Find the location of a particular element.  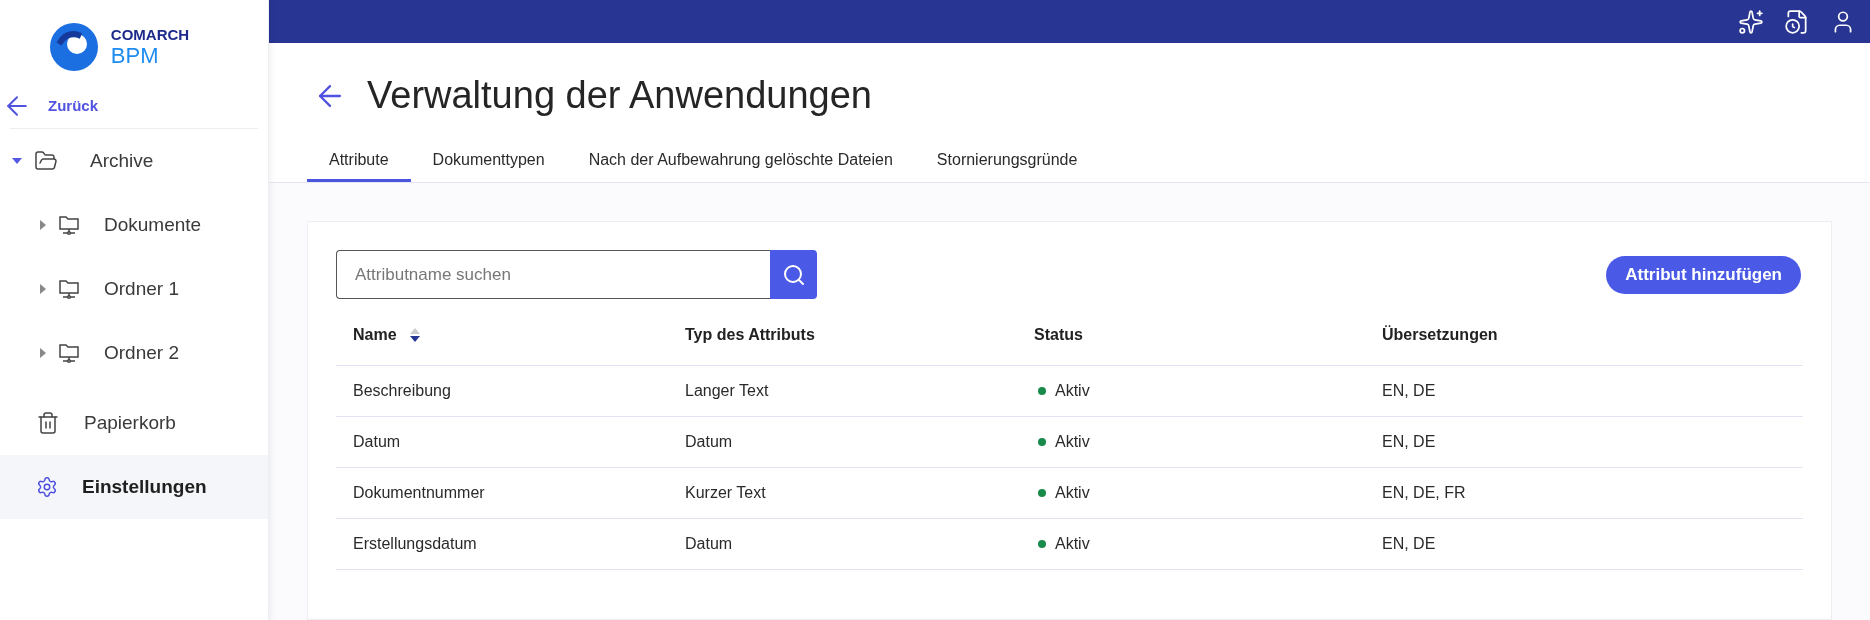

sidebar-item: Papierkorb is located at coordinates (134, 423).